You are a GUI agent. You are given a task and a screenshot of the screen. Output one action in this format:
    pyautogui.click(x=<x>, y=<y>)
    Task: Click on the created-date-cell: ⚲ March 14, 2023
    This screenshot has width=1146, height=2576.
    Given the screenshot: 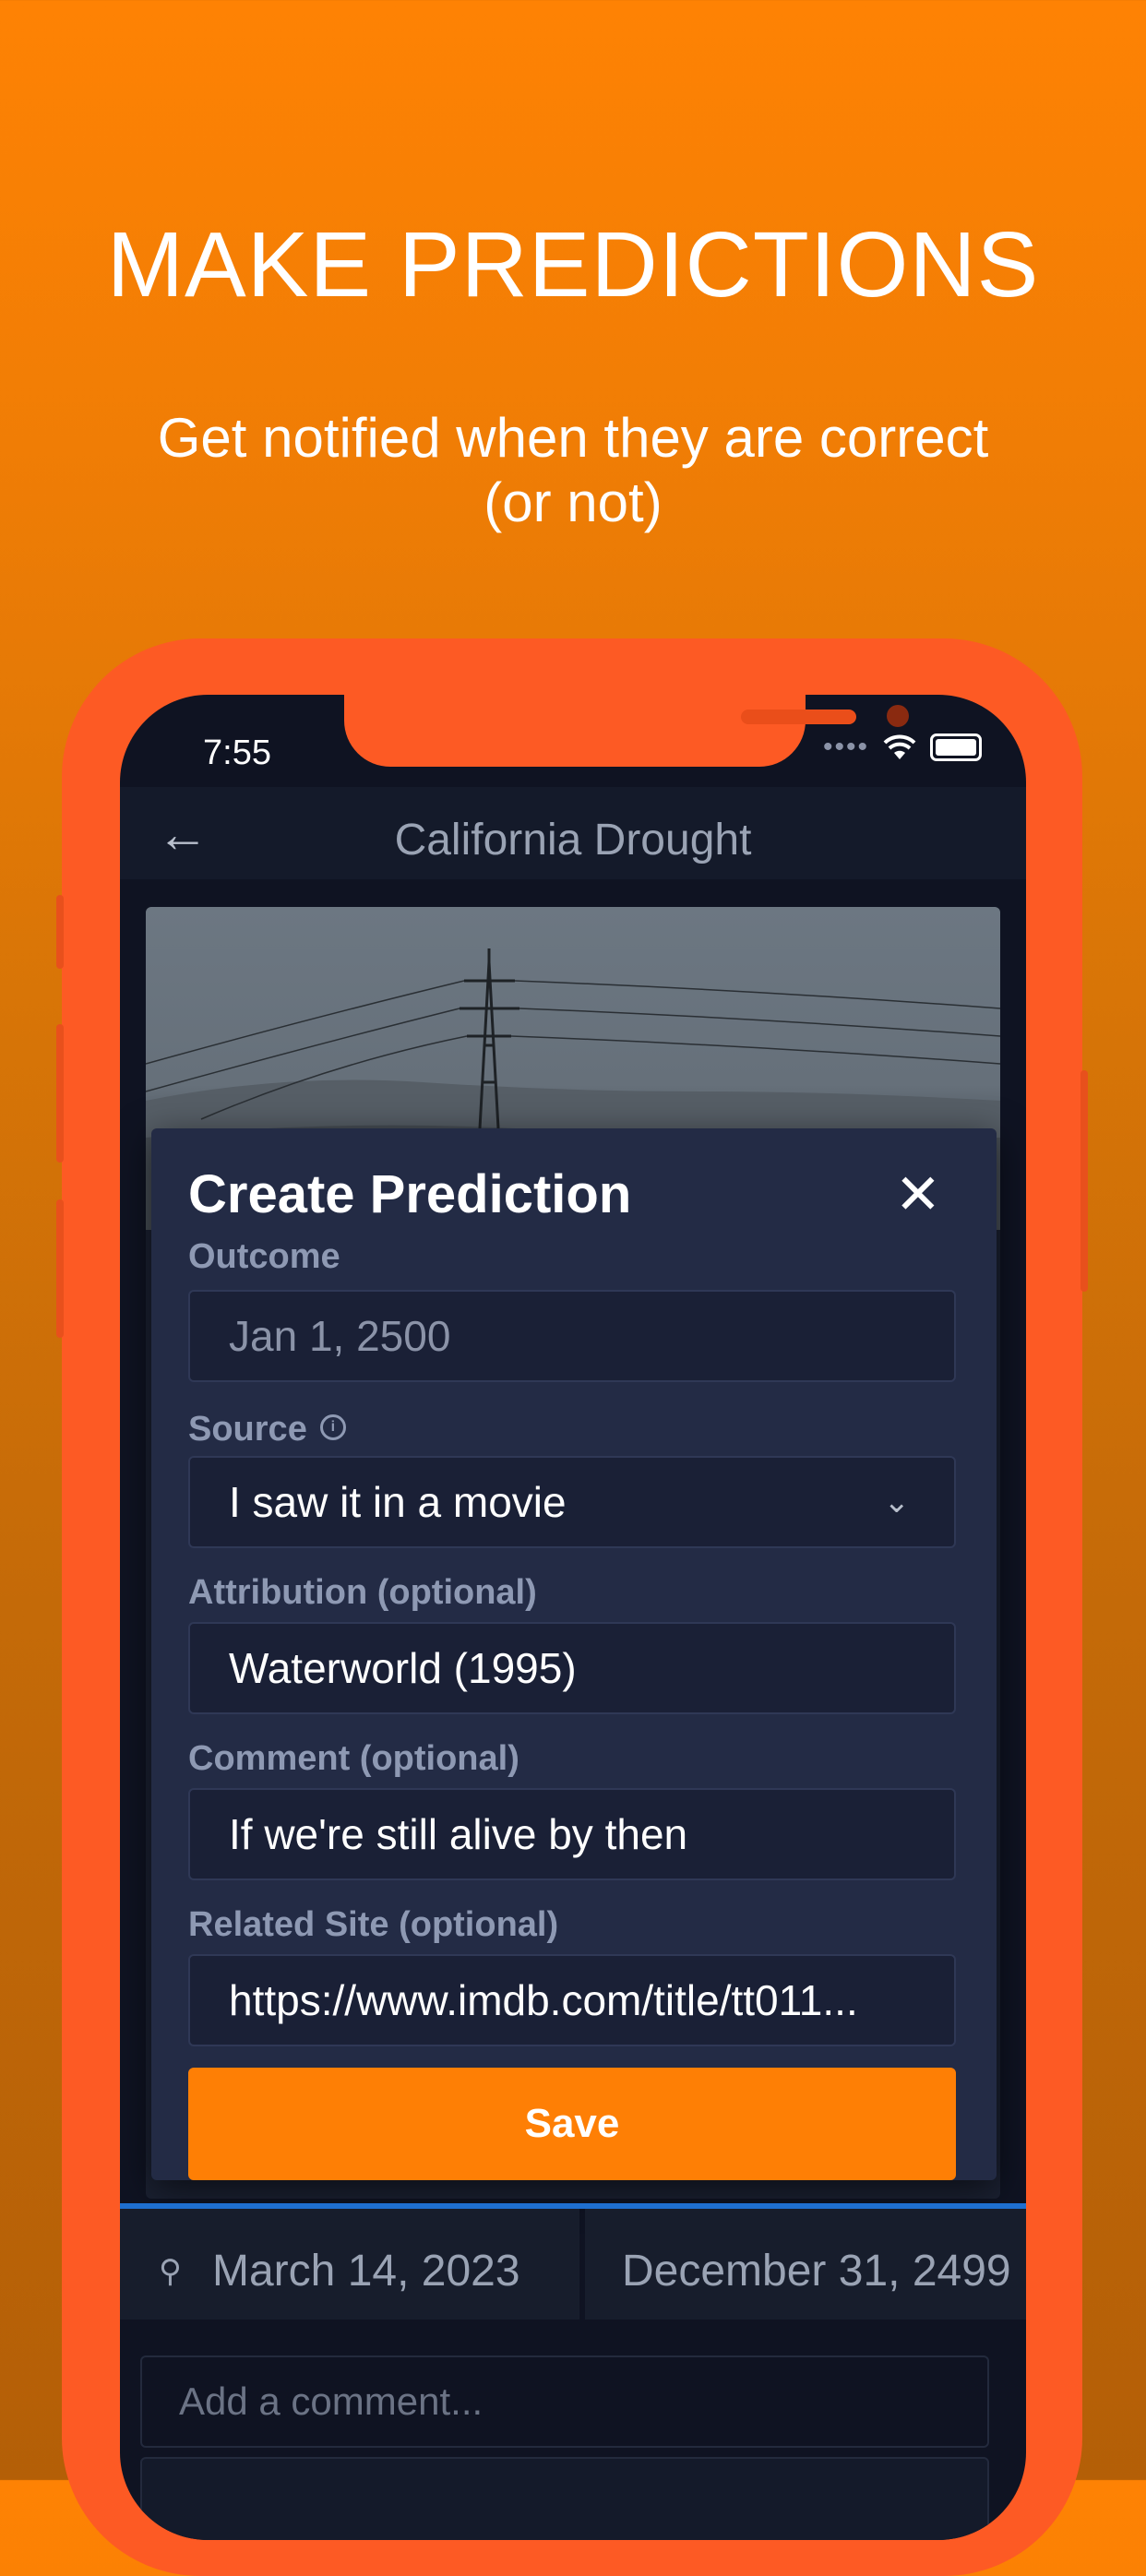 What is the action you would take?
    pyautogui.click(x=350, y=2264)
    